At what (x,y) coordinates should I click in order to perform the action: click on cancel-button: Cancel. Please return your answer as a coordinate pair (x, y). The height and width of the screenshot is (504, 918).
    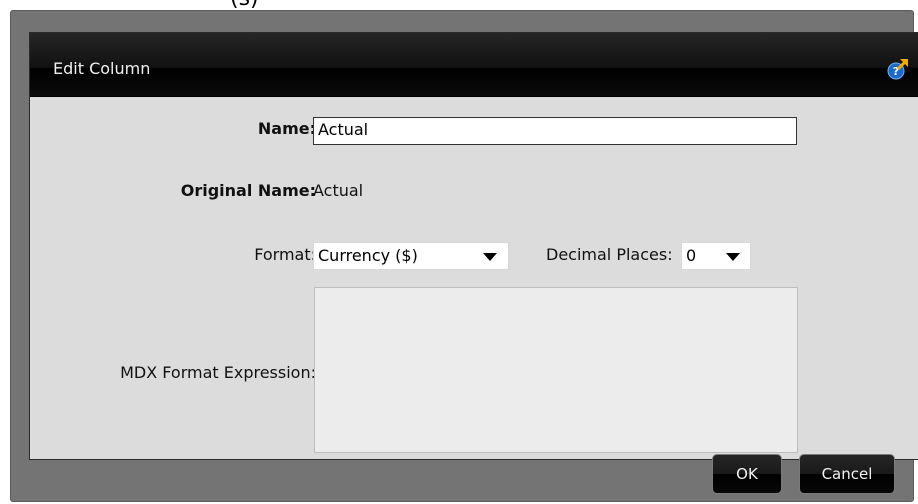
    Looking at the image, I should click on (847, 474).